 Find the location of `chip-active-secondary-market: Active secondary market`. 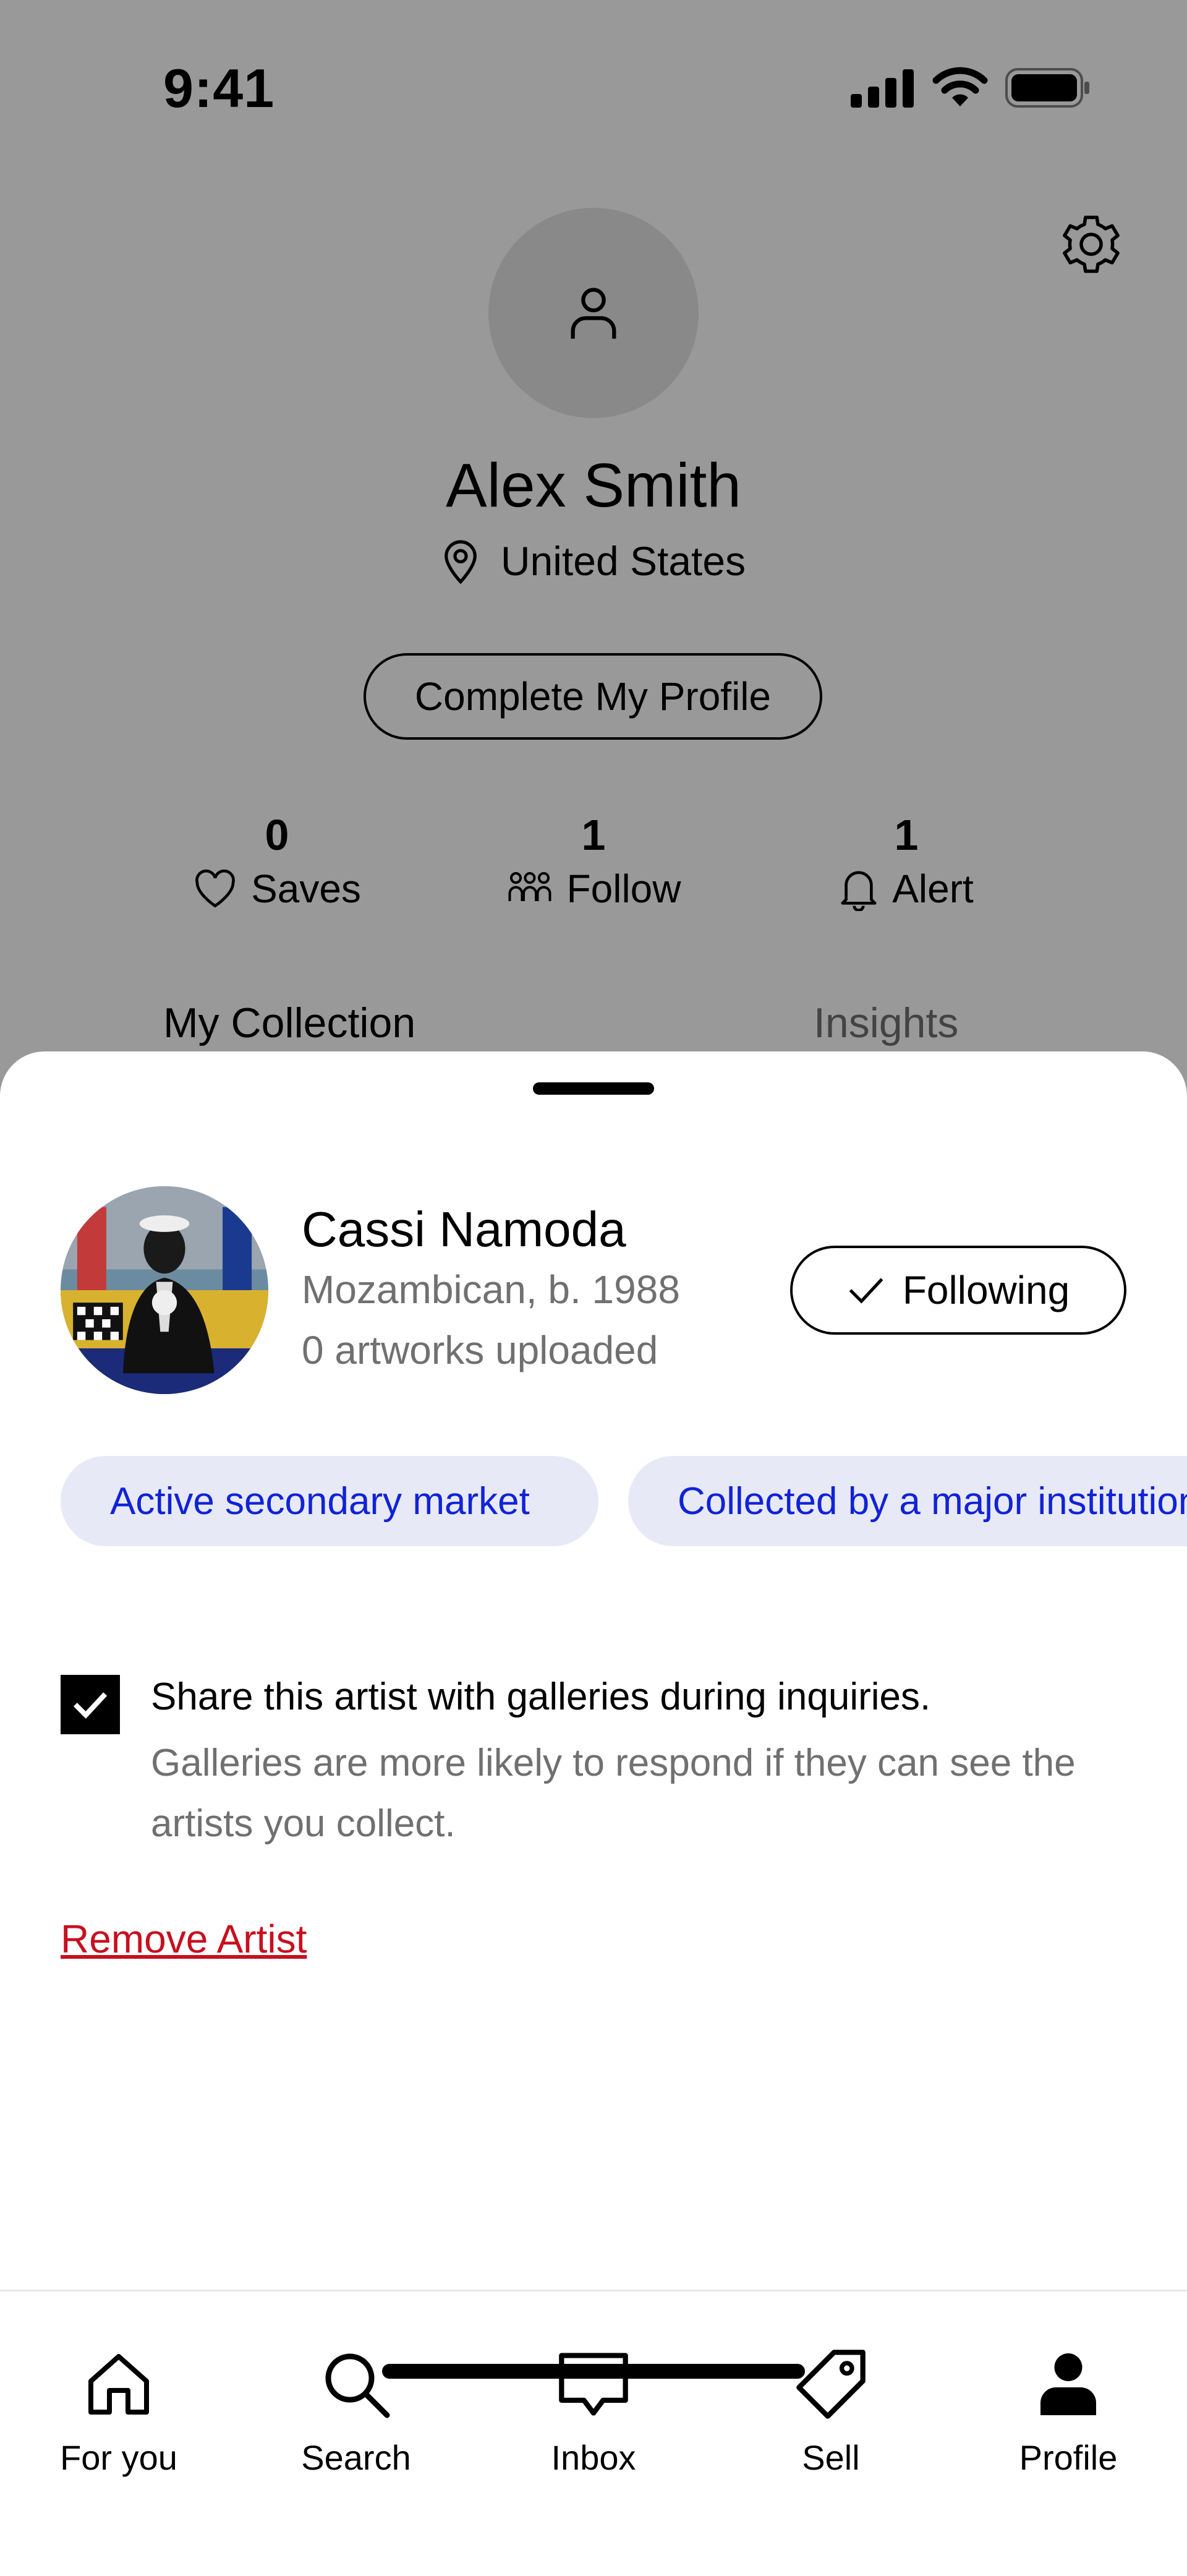

chip-active-secondary-market: Active secondary market is located at coordinates (330, 1501).